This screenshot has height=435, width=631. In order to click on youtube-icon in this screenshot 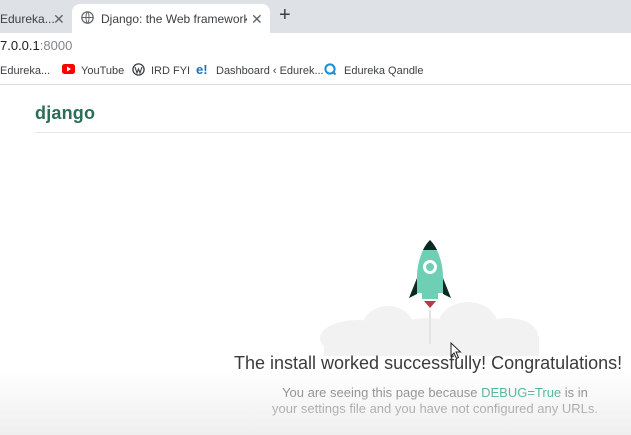, I will do `click(68, 69)`.